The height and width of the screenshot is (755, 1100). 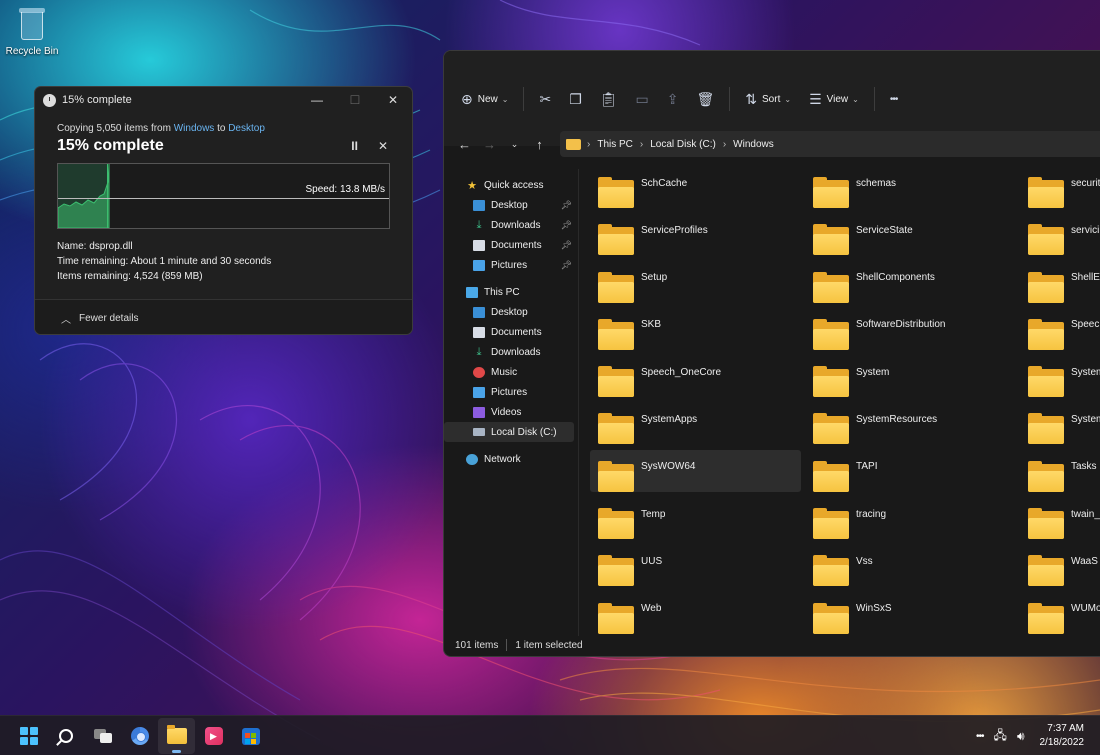 What do you see at coordinates (509, 432) in the screenshot?
I see `nav-pc-local-disk: Local Disk (C:)` at bounding box center [509, 432].